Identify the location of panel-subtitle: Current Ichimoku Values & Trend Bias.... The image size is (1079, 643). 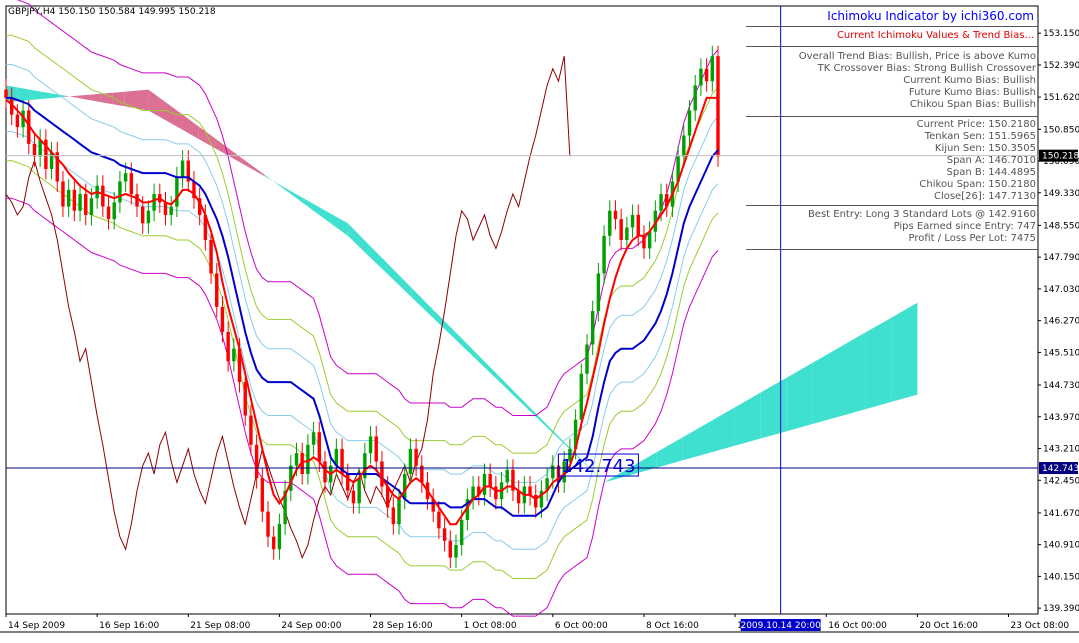
(935, 35).